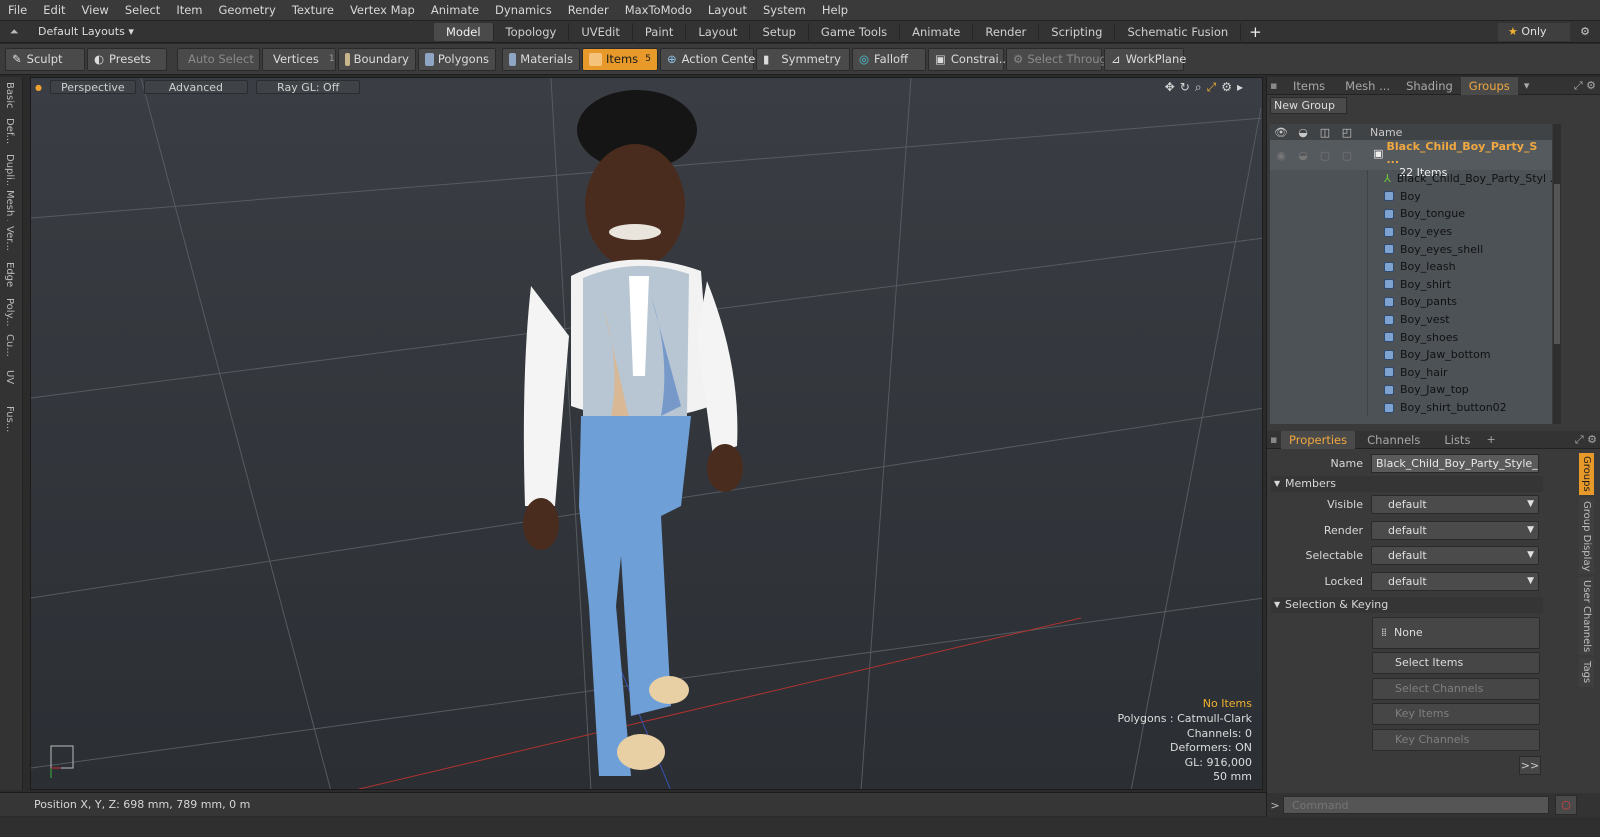 The height and width of the screenshot is (837, 1600). Describe the element at coordinates (17, 10) in the screenshot. I see `menu-file: File` at that location.